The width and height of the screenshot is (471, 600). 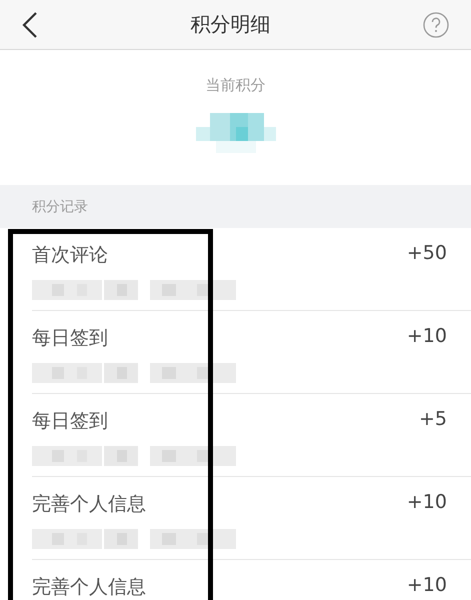 What do you see at coordinates (230, 24) in the screenshot?
I see `page-title: 积分明细` at bounding box center [230, 24].